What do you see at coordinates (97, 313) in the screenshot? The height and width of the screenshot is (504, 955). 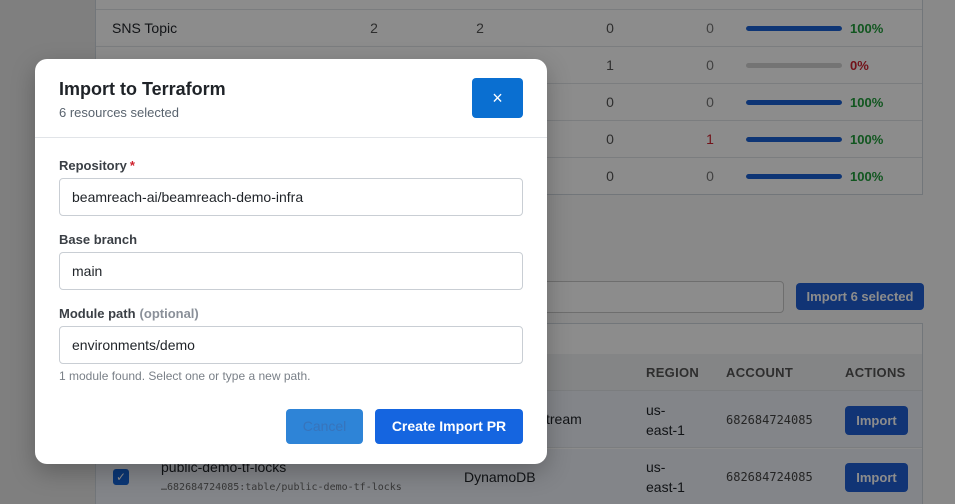 I see `module-path-label-text: Module path` at bounding box center [97, 313].